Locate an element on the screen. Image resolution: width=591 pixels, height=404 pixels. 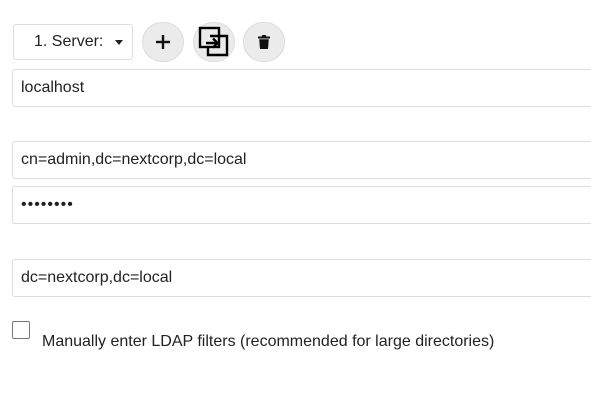
server-select: 1. Server: is located at coordinates (73, 42).